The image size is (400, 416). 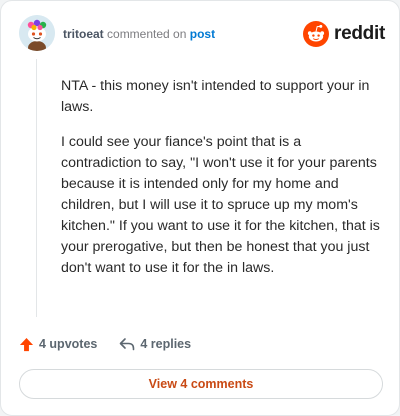 What do you see at coordinates (26, 344) in the screenshot?
I see `upvote-arrow-icon` at bounding box center [26, 344].